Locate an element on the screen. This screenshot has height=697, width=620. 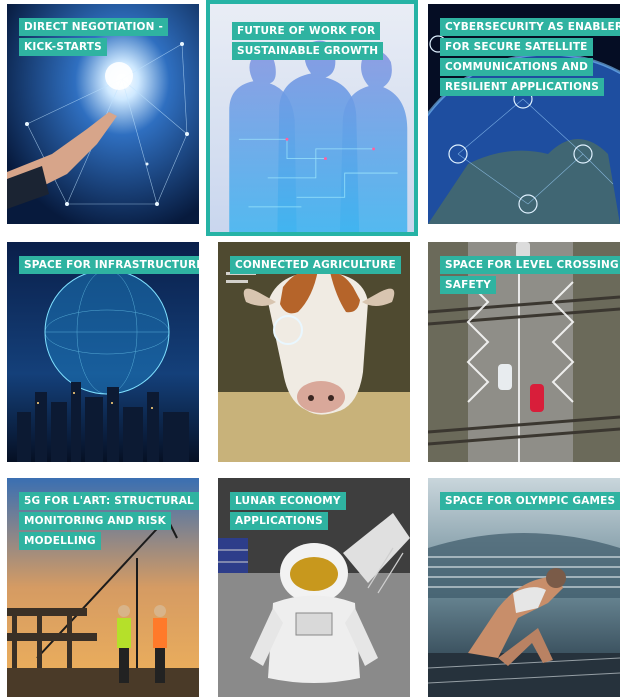
tile-label-line: CYBERSECURITY AS ENABLER is located at coordinates (530, 27).